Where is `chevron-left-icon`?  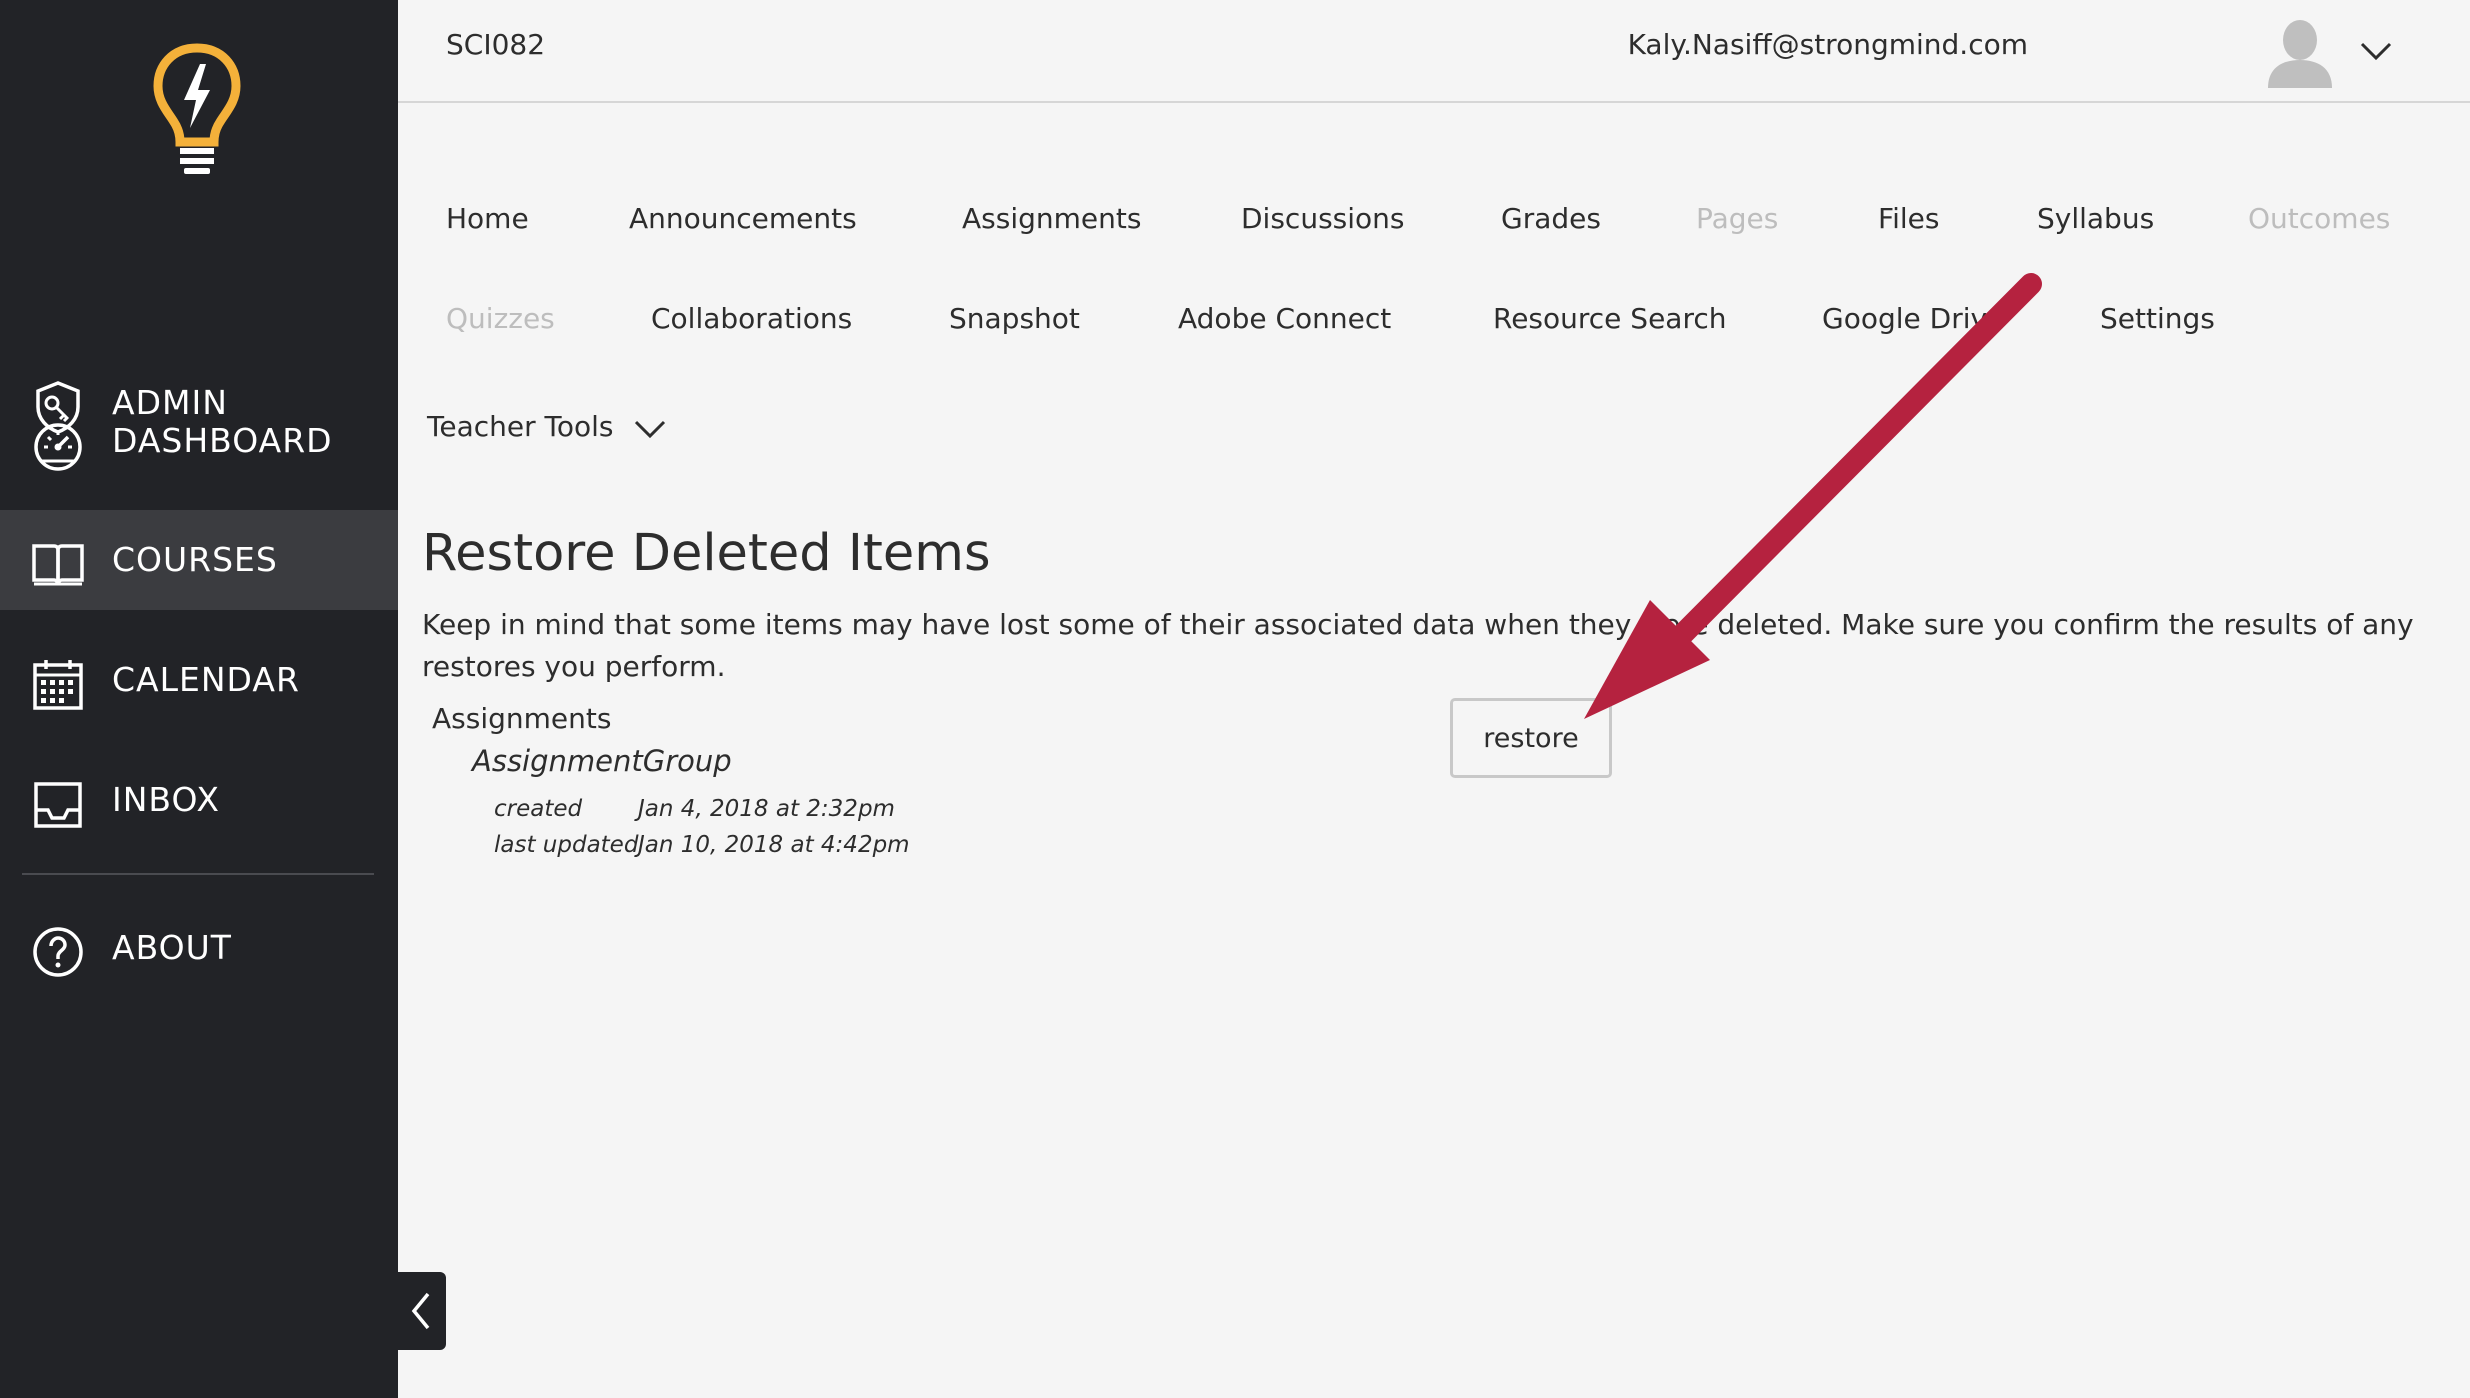 chevron-left-icon is located at coordinates (420, 1311).